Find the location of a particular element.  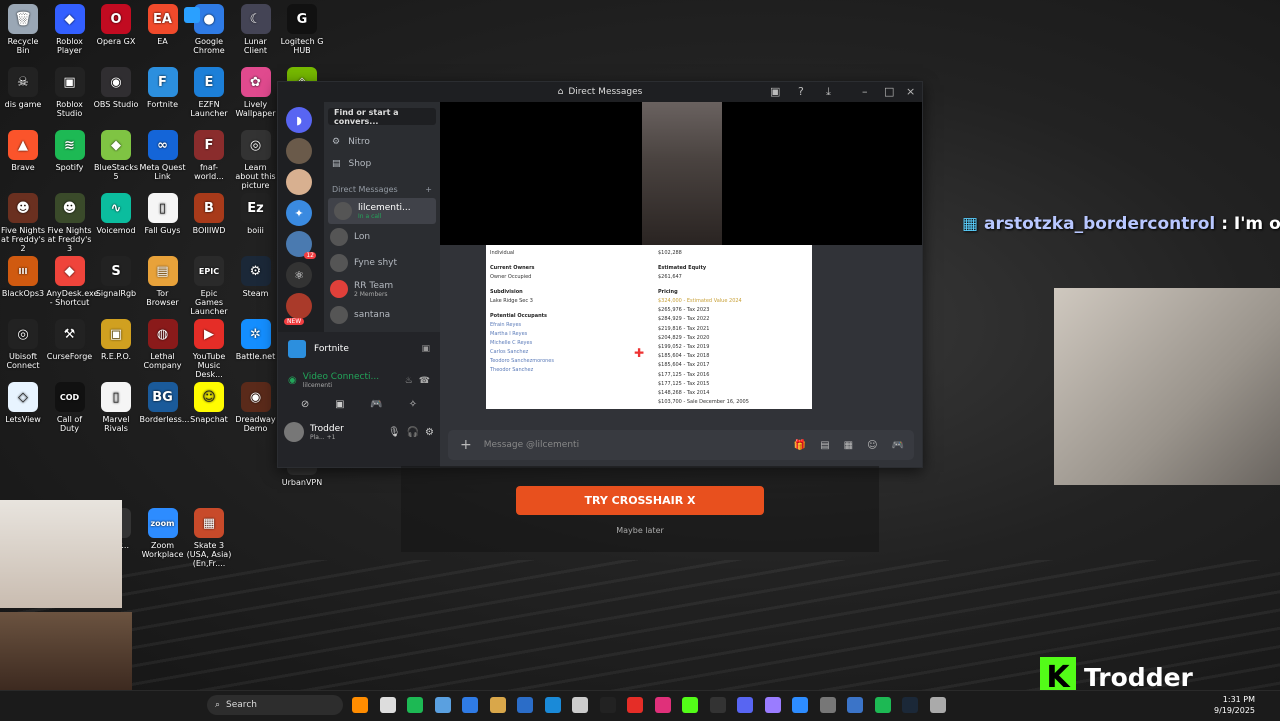

photos-icon is located at coordinates (442, 705).